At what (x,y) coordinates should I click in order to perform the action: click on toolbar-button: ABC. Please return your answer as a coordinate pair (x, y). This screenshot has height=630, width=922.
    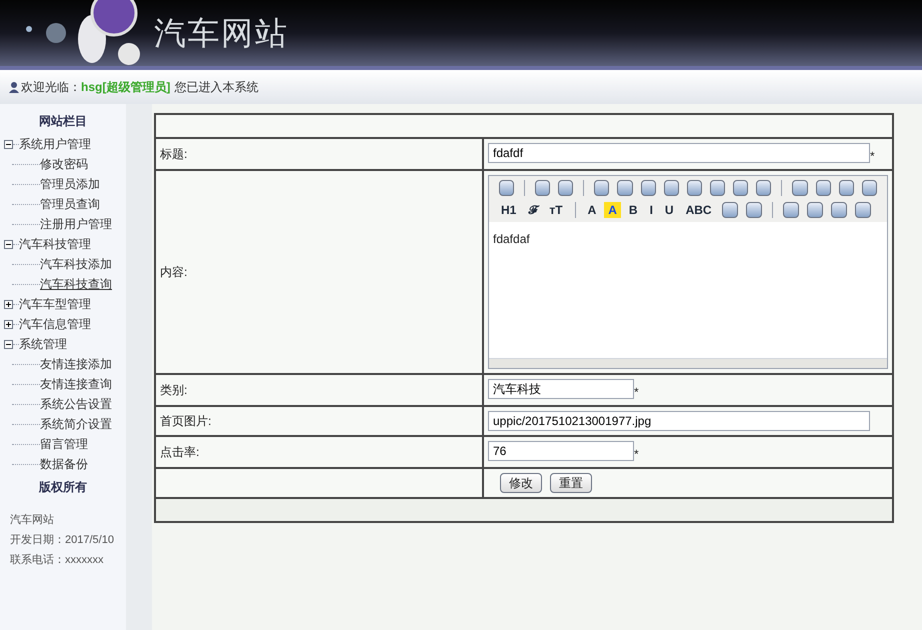
    Looking at the image, I should click on (699, 210).